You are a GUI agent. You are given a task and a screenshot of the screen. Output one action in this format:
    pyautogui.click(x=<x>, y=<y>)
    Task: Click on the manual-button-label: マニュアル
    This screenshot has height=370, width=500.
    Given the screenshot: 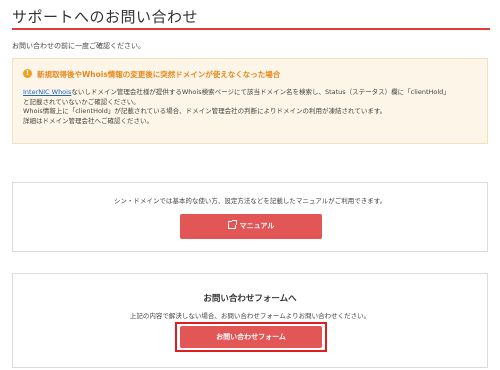 What is the action you would take?
    pyautogui.click(x=257, y=226)
    